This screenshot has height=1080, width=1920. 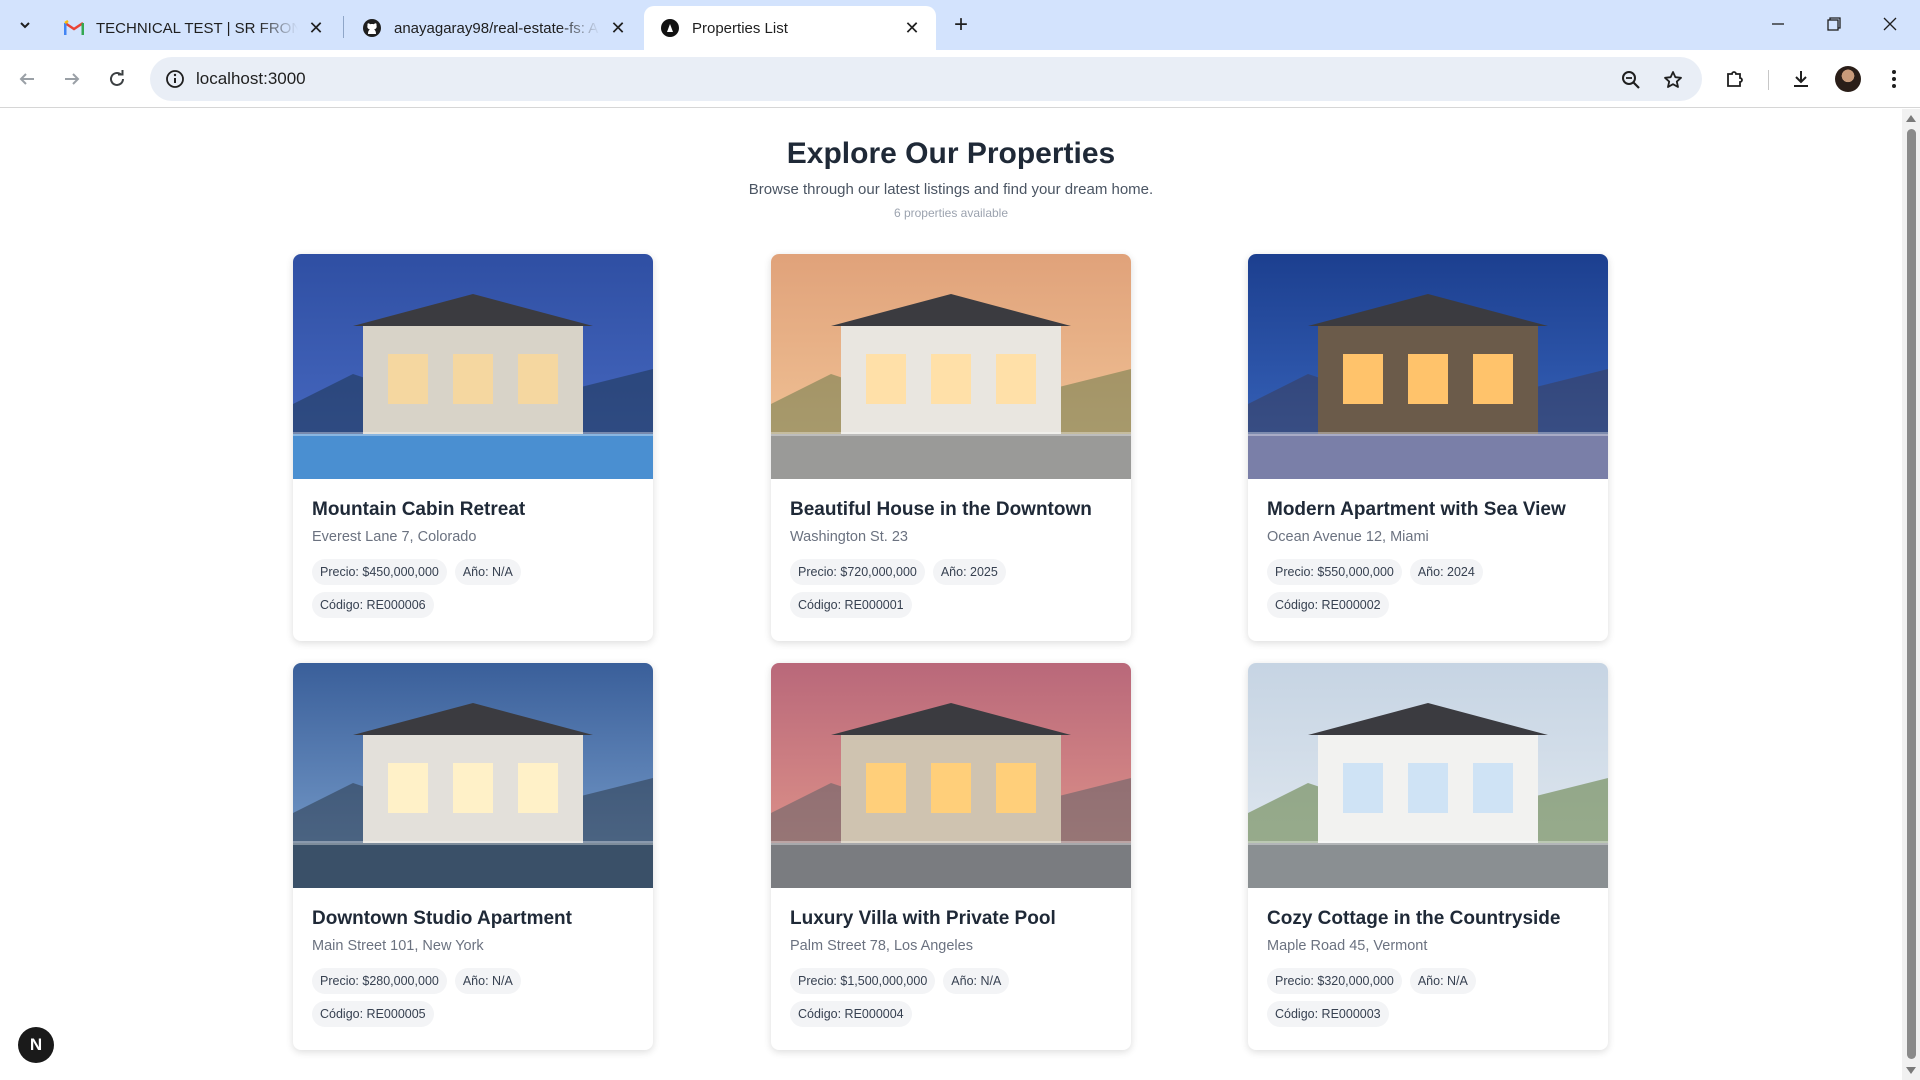 I want to click on price-badge: Precio: $280,000,000, so click(x=379, y=981).